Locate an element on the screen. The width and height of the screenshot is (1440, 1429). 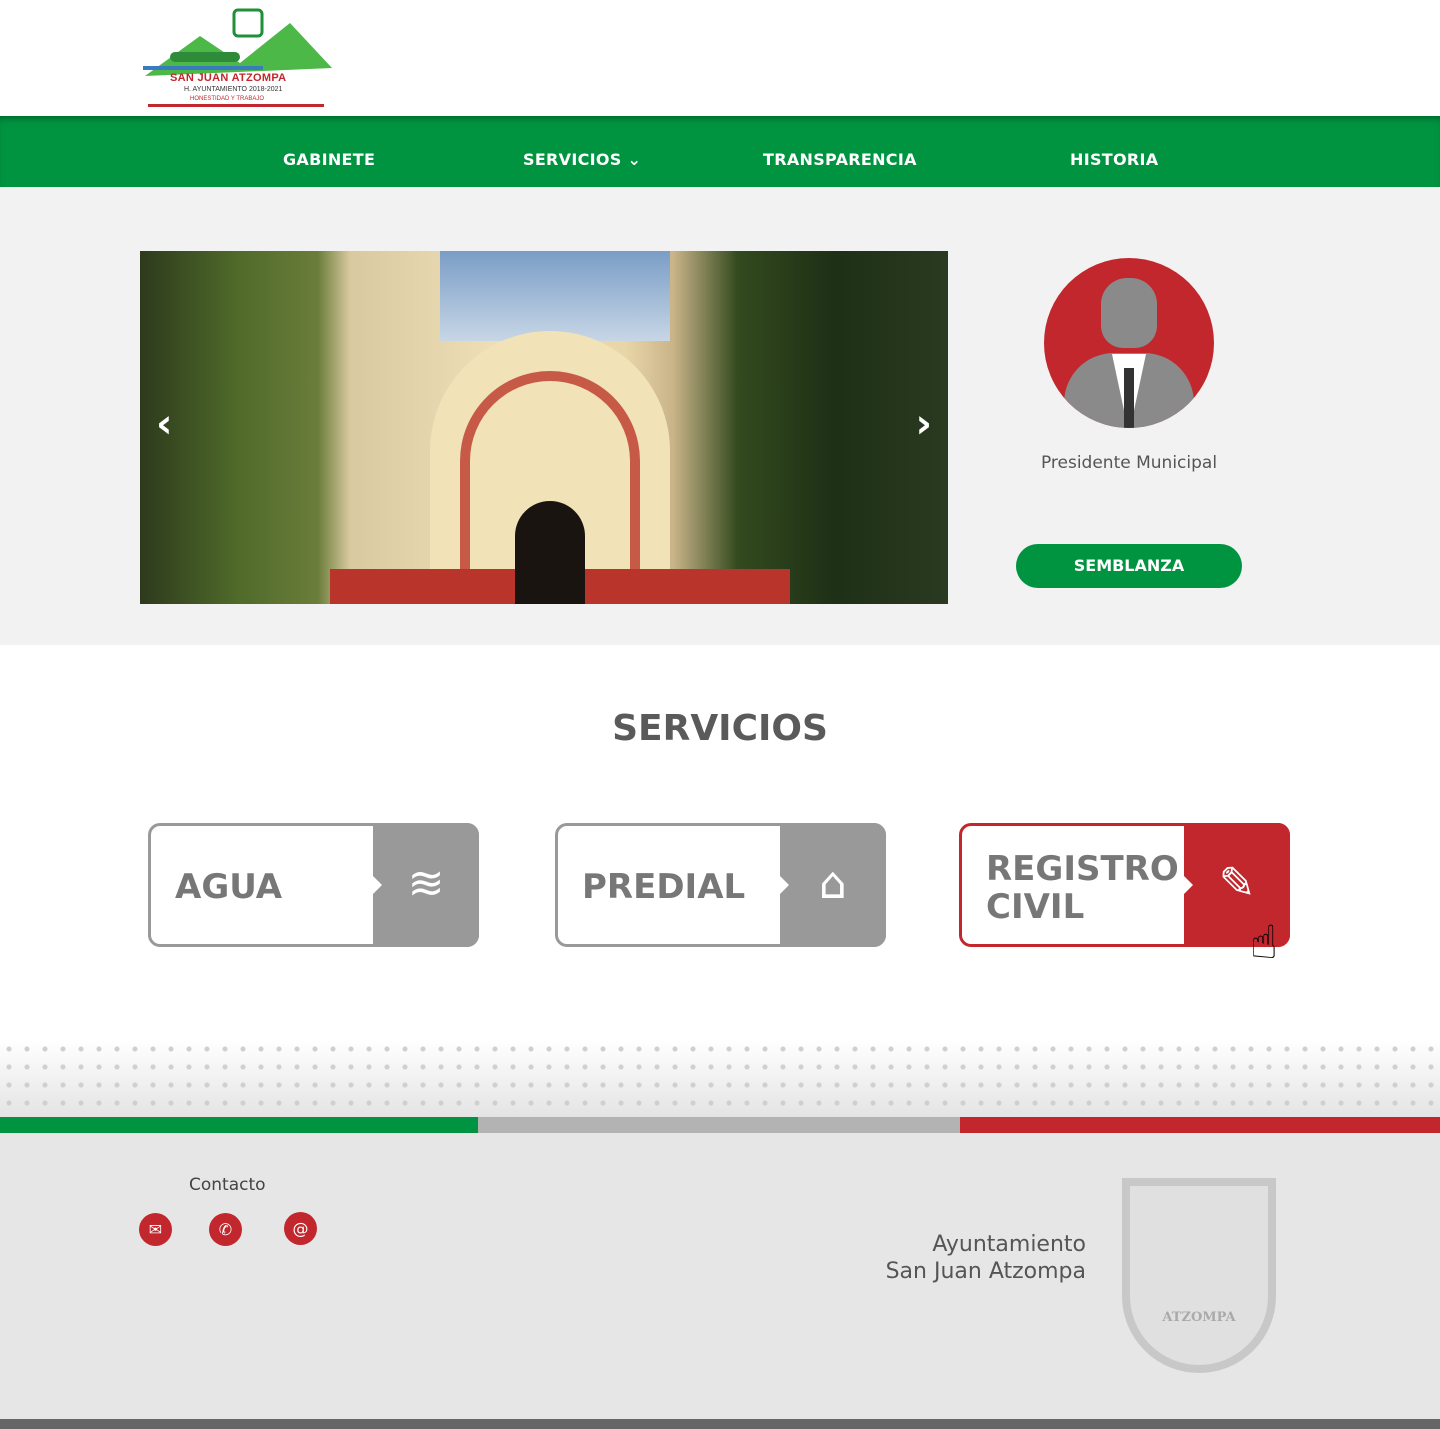
at-sign-icon: @ is located at coordinates (300, 1228).